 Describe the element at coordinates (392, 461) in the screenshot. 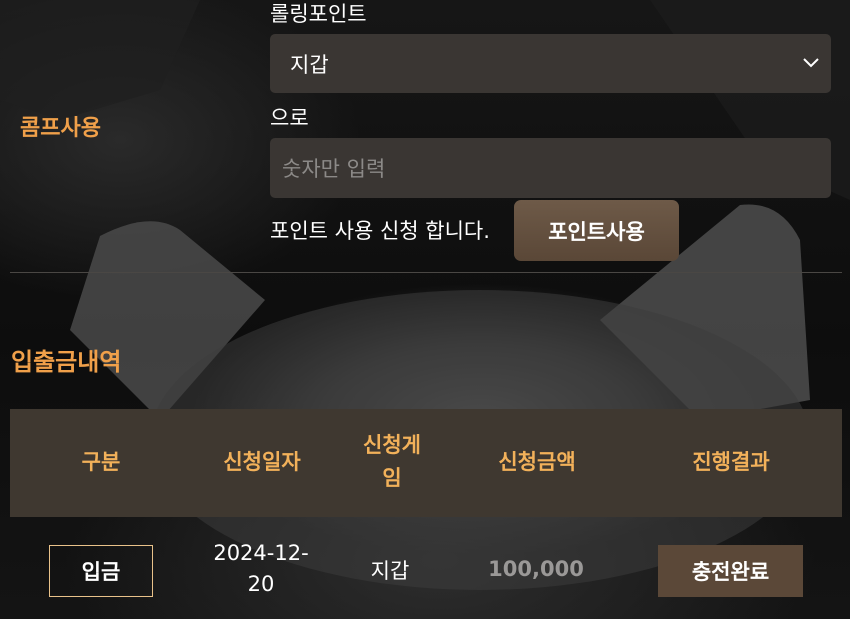

I see `column-header-game: 신청게임` at that location.